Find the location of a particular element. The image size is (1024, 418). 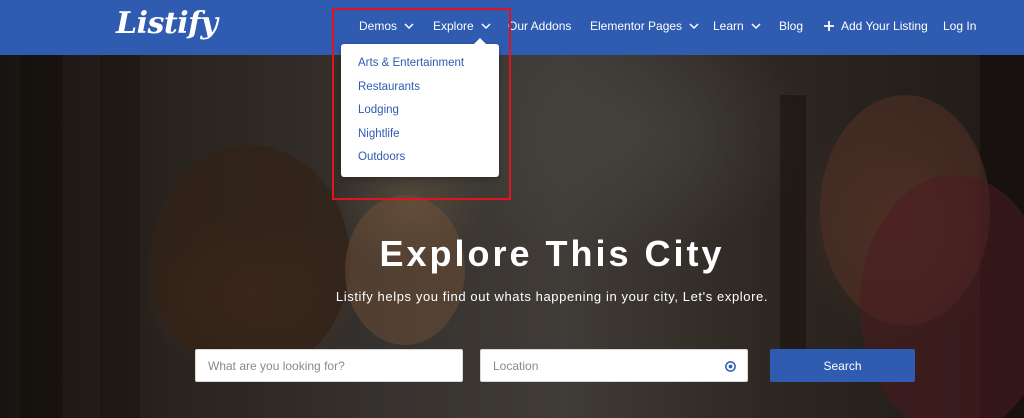

plus-icon is located at coordinates (829, 26).